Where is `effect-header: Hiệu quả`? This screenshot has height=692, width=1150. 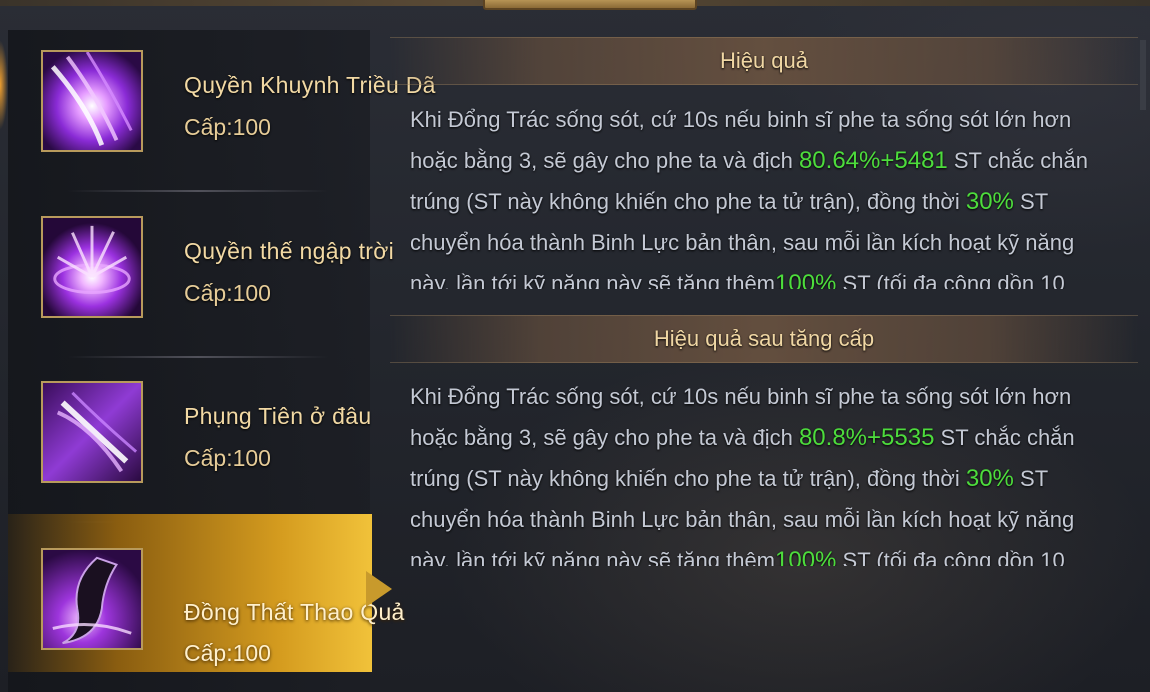
effect-header: Hiệu quả is located at coordinates (764, 61).